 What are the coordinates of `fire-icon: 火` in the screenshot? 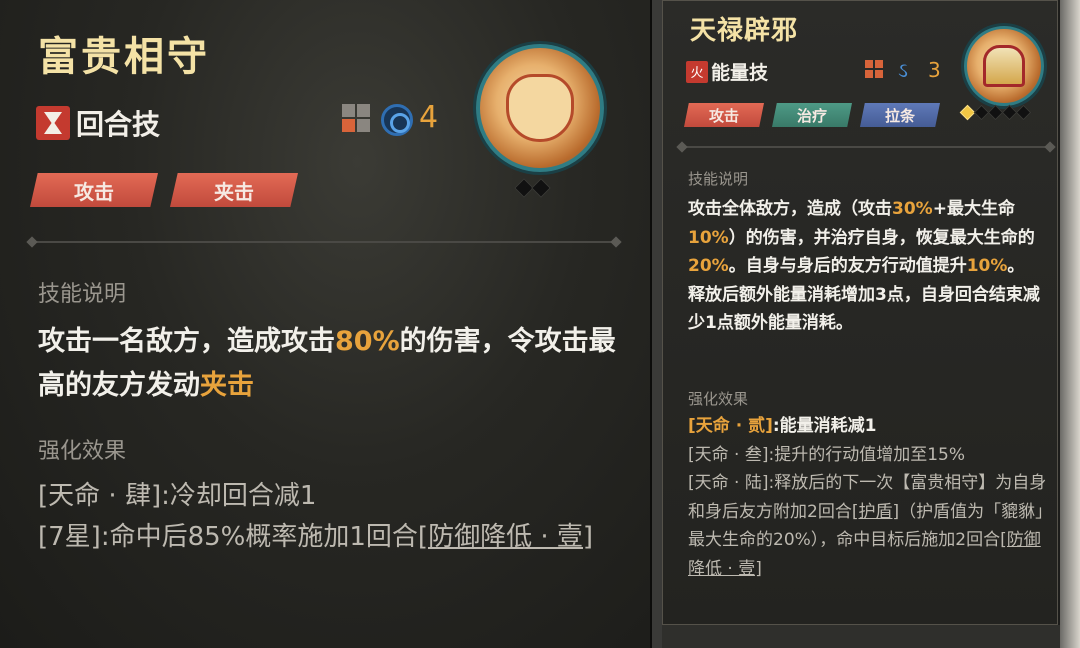 It's located at (697, 71).